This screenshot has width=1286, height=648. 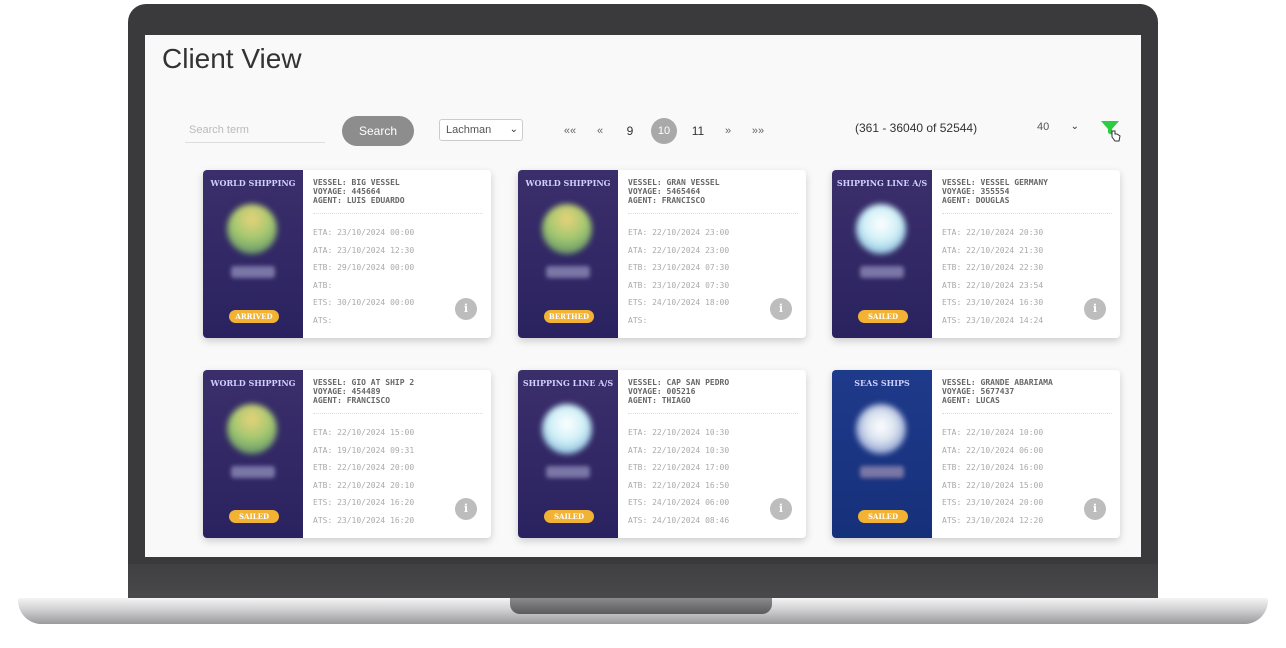 I want to click on carrier-panel: SEAS SHIPS SAILED, so click(x=882, y=454).